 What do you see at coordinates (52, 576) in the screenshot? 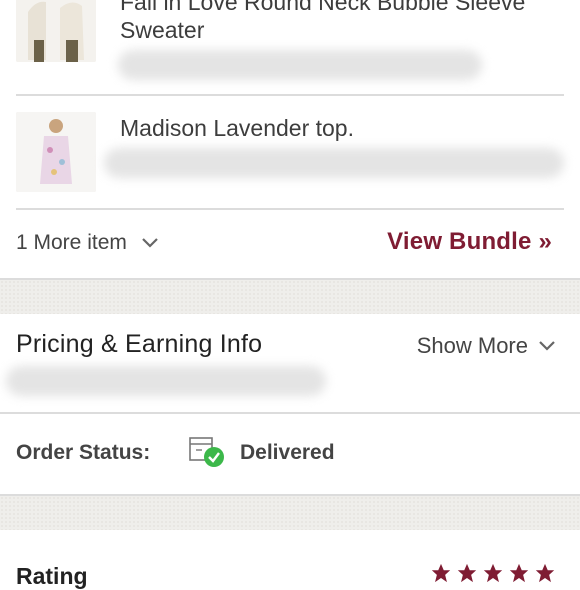
I see `rating-label: Rating` at bounding box center [52, 576].